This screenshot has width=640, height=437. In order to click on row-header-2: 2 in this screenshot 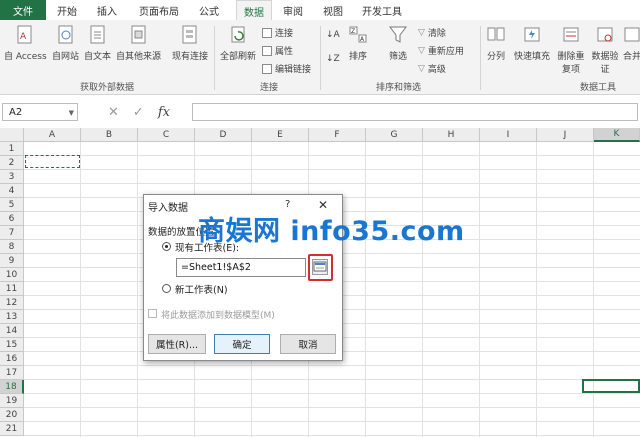, I will do `click(12, 163)`.